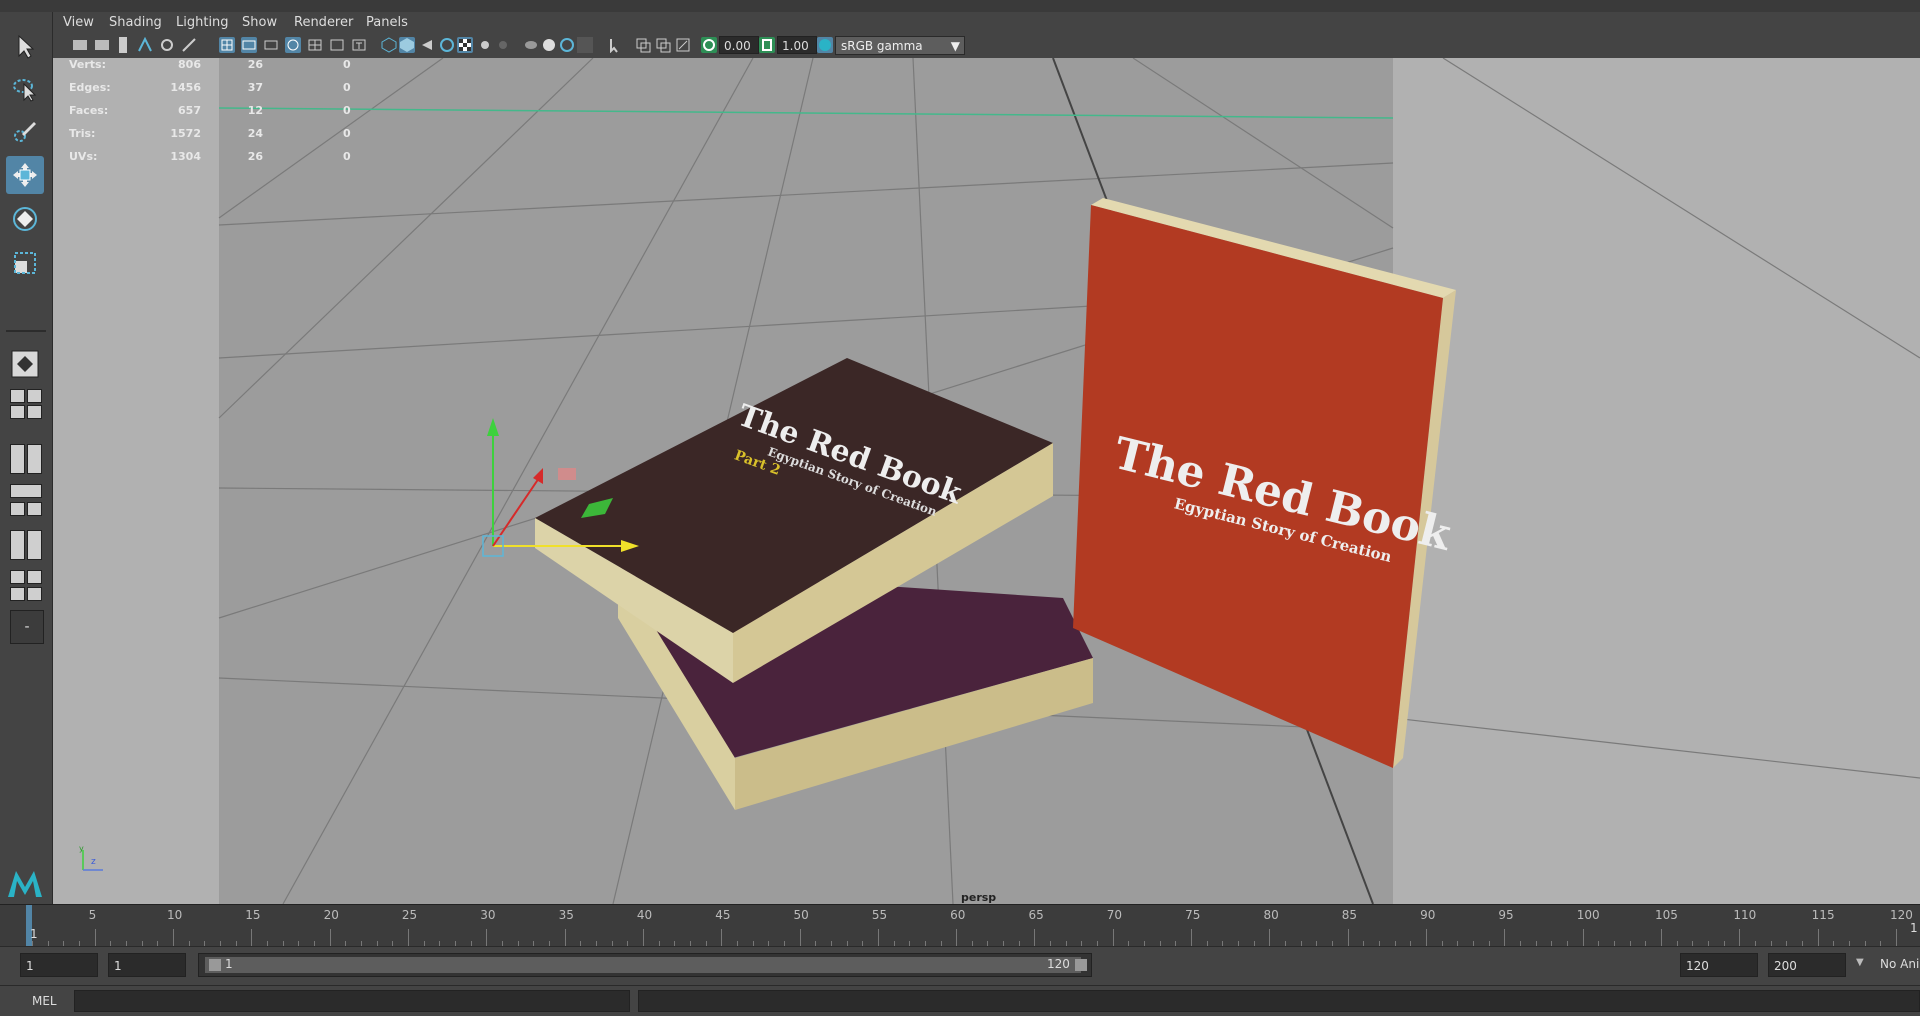 Image resolution: width=1920 pixels, height=1016 pixels. Describe the element at coordinates (26, 491) in the screenshot. I see `outliner-layout-icon` at that location.